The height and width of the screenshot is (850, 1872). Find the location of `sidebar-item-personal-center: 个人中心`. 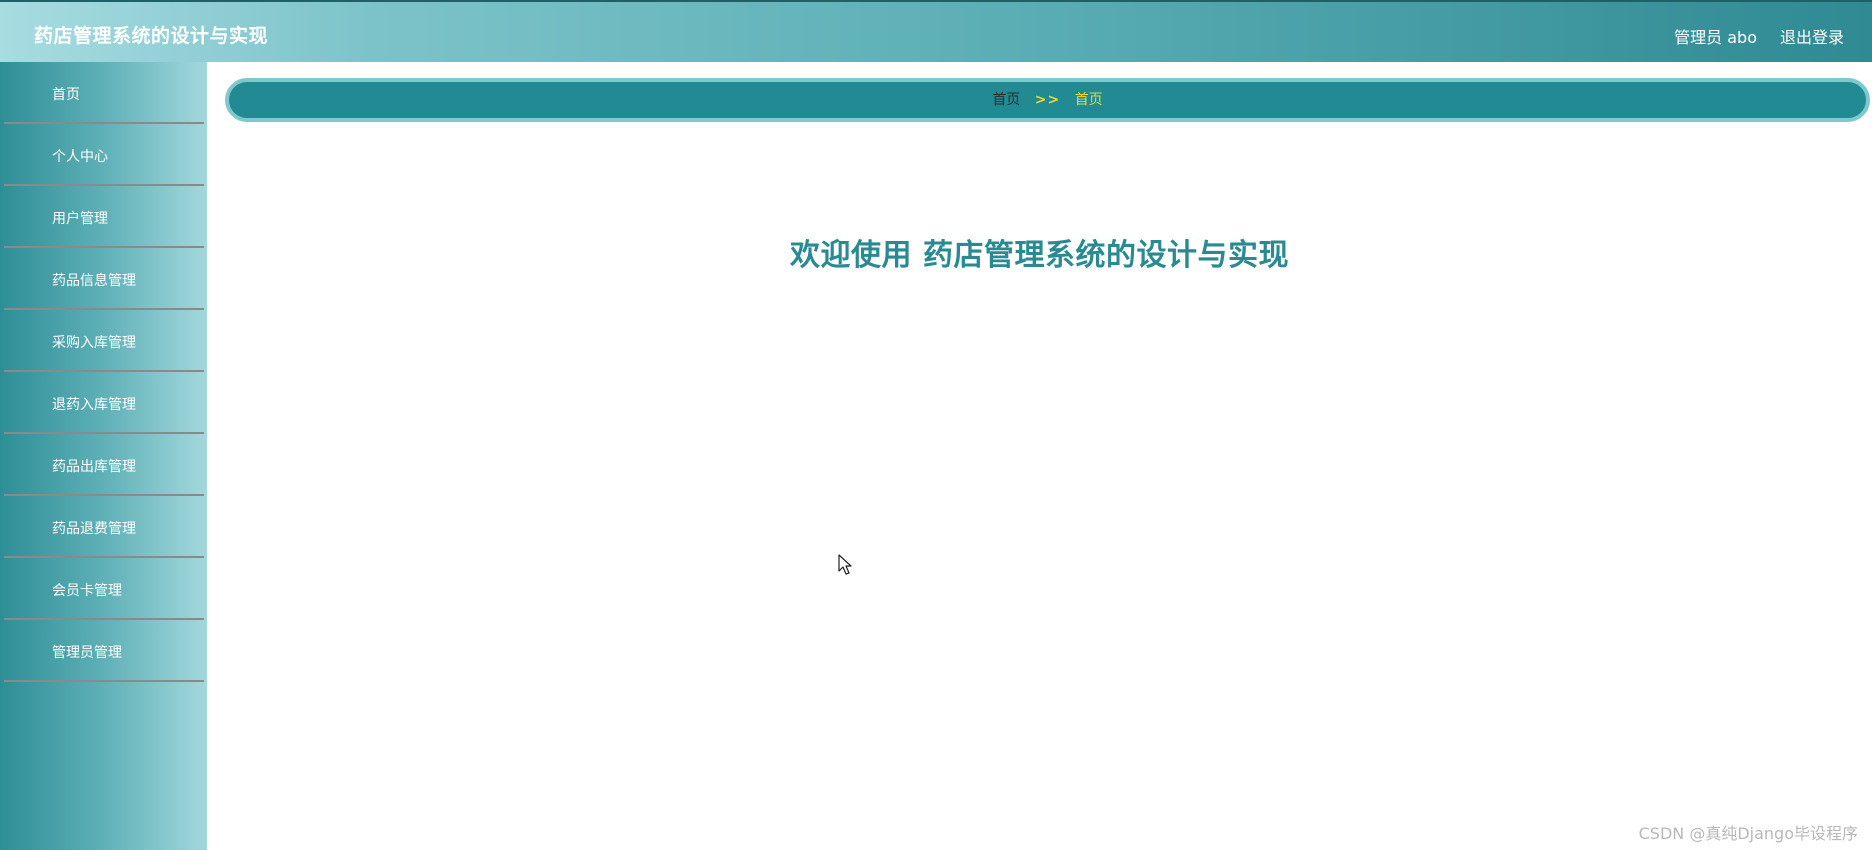

sidebar-item-personal-center: 个人中心 is located at coordinates (104, 155).